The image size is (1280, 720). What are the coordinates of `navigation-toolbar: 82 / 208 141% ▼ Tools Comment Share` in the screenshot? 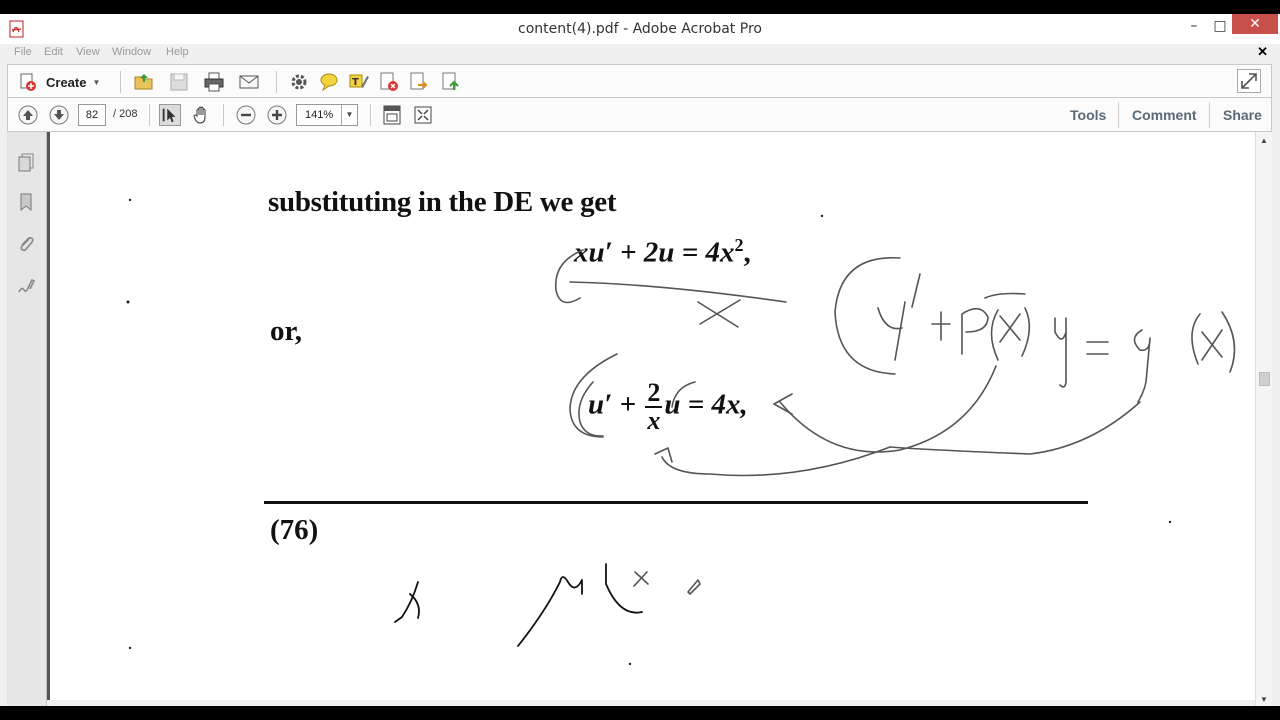 It's located at (639, 115).